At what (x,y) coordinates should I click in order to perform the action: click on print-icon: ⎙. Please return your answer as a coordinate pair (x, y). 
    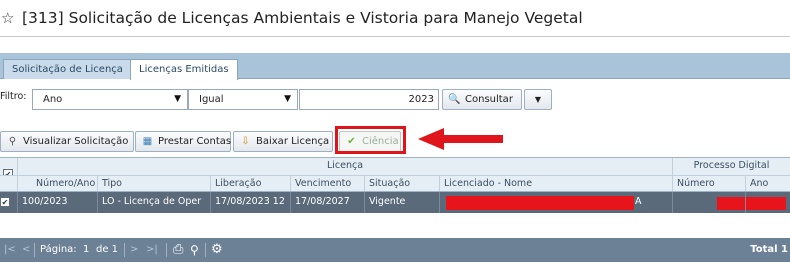
    Looking at the image, I should click on (178, 250).